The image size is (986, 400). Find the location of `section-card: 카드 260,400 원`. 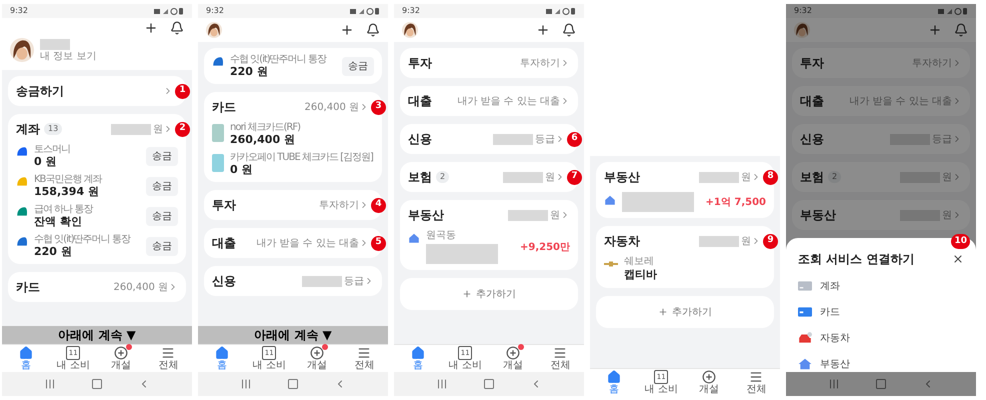

section-card: 카드 260,400 원 is located at coordinates (97, 287).